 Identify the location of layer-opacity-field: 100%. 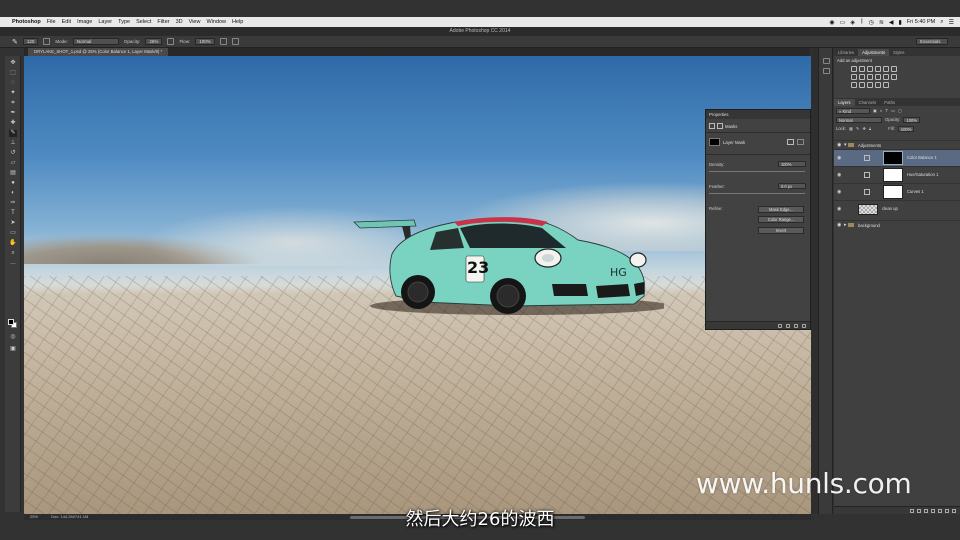
(912, 119).